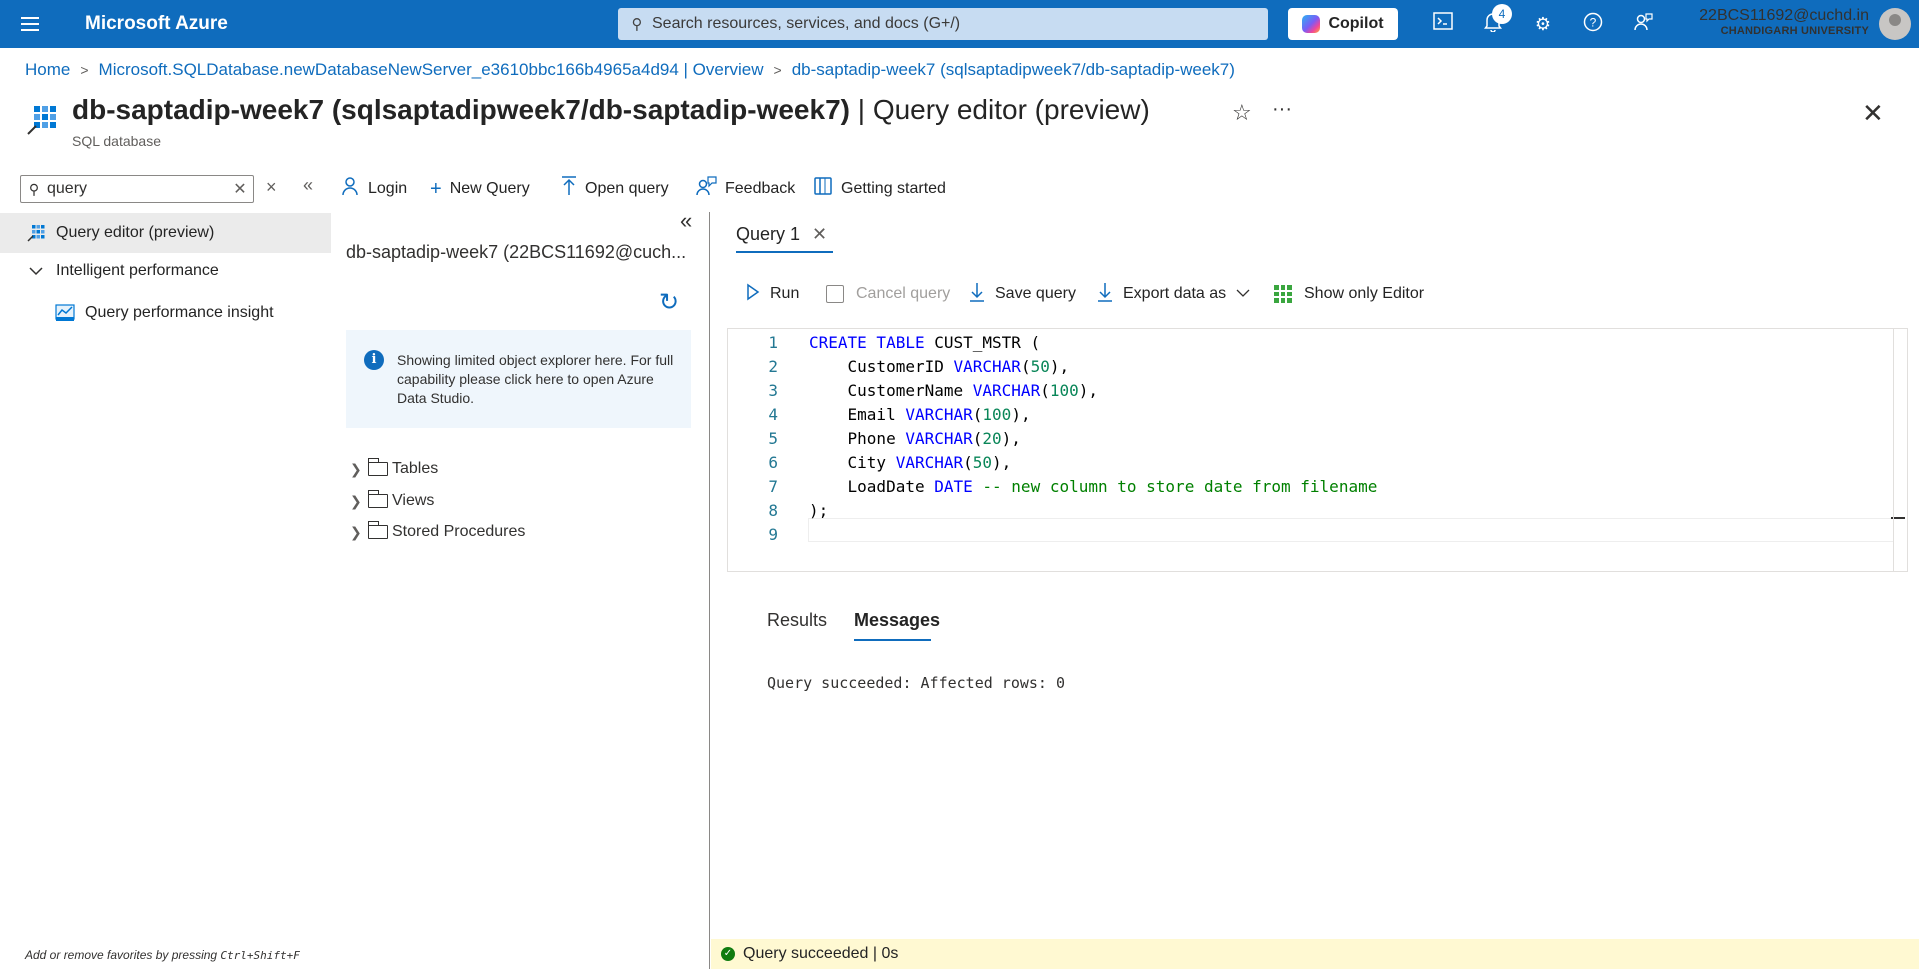  What do you see at coordinates (1443, 24) in the screenshot?
I see `cloud-shell-icon` at bounding box center [1443, 24].